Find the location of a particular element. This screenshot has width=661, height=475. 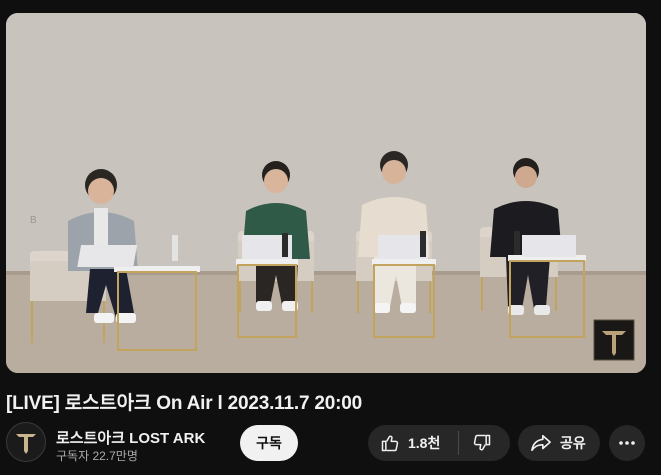

lost-ark-logo-icon is located at coordinates (26, 444).